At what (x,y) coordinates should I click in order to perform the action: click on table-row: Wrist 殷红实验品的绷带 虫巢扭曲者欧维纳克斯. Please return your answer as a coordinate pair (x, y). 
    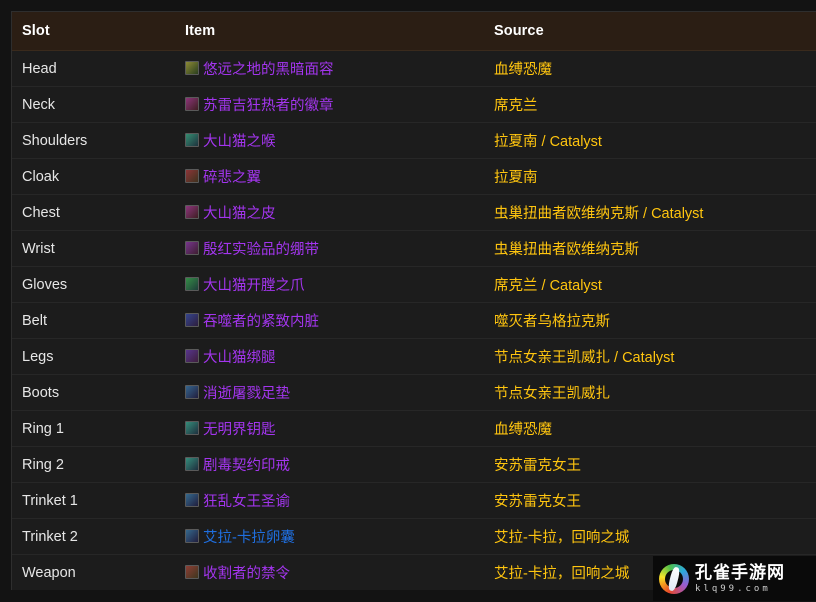
    Looking at the image, I should click on (414, 248).